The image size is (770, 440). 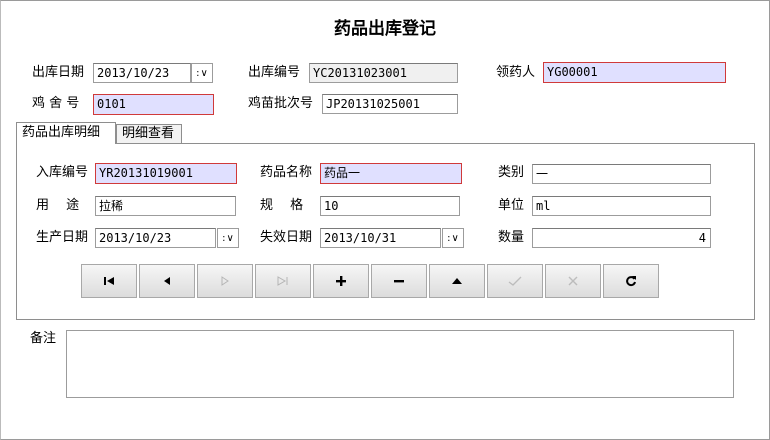 What do you see at coordinates (634, 72) in the screenshot?
I see `receiver-field: YG00001` at bounding box center [634, 72].